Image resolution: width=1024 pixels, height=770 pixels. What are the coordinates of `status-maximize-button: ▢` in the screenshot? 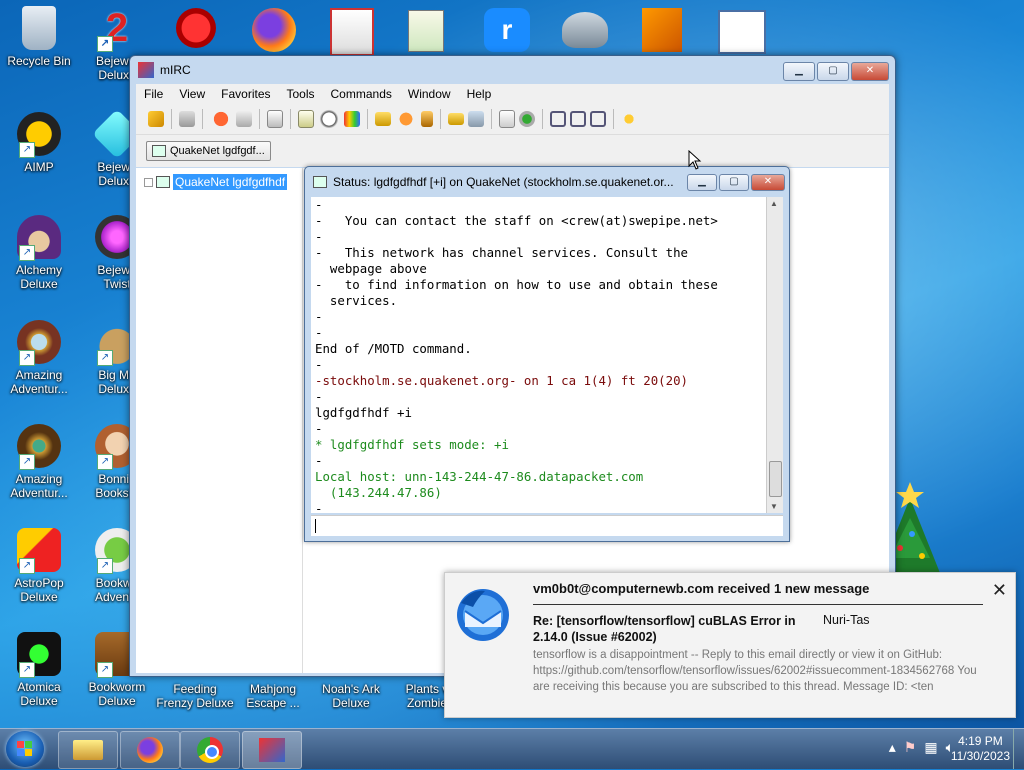 It's located at (734, 182).